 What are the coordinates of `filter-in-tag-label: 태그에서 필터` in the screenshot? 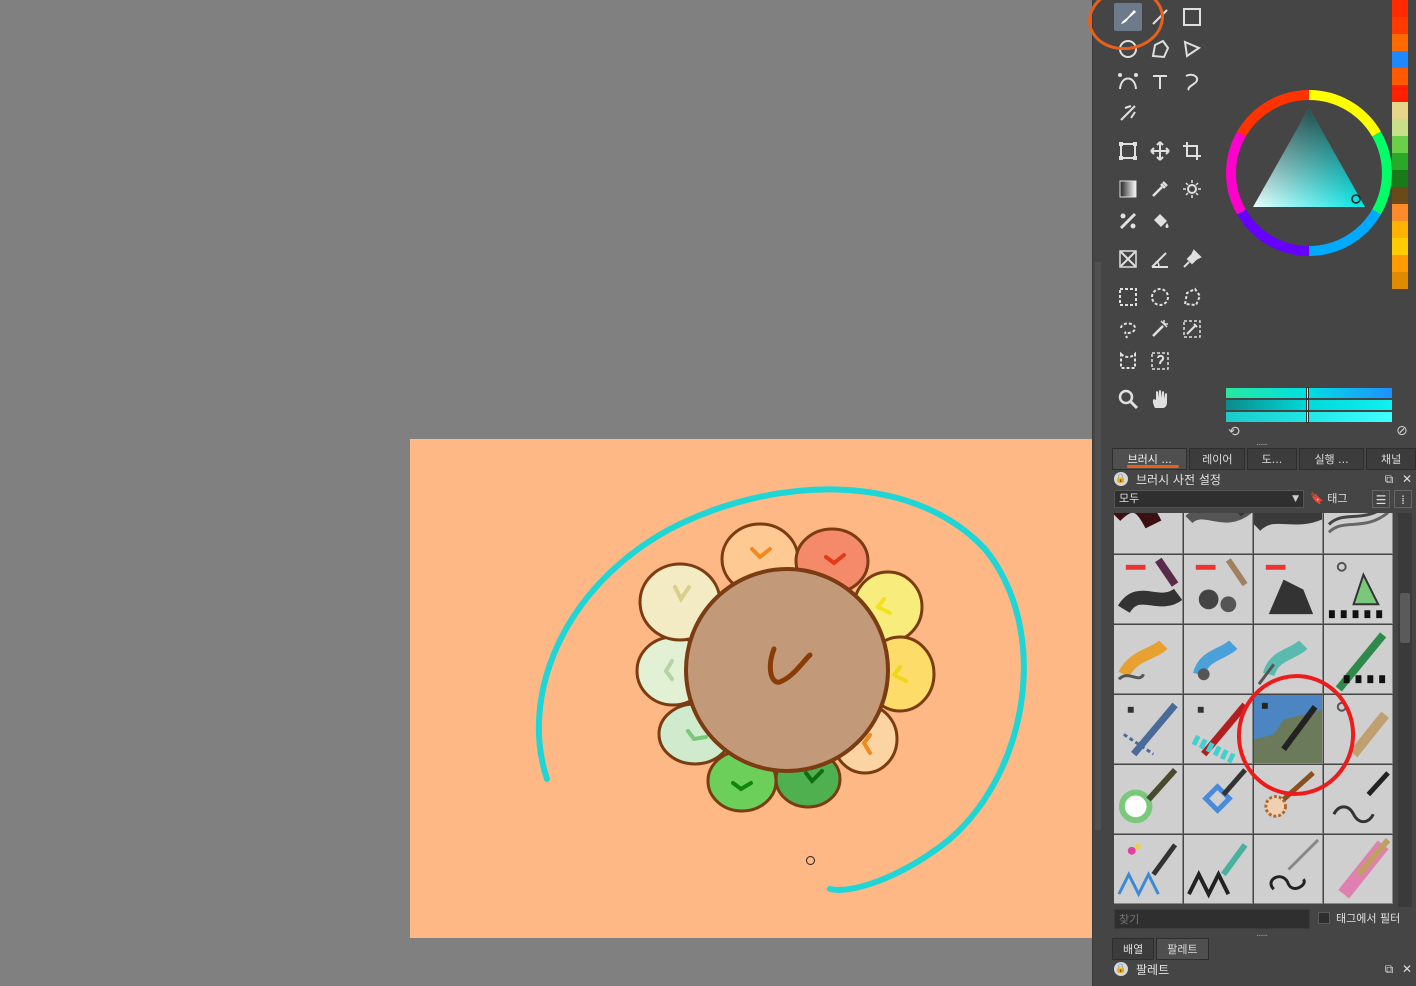 It's located at (1368, 918).